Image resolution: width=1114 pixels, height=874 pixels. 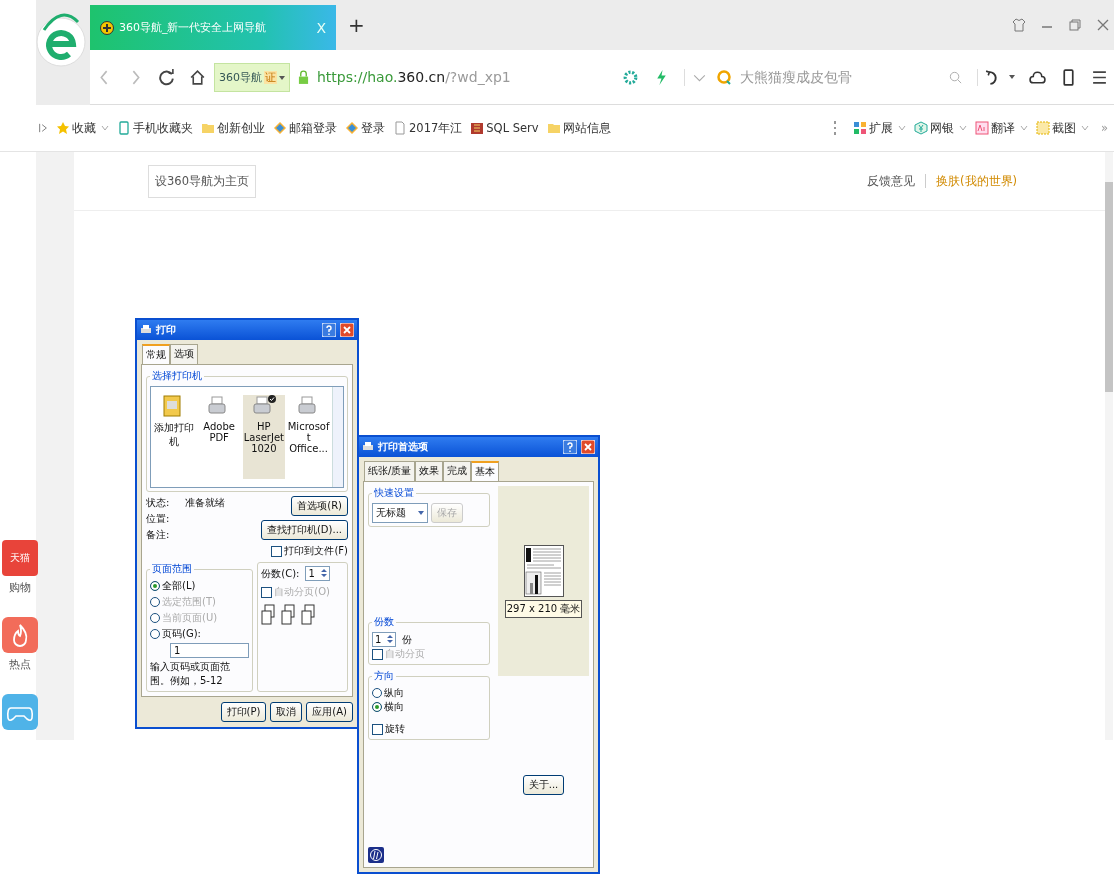 What do you see at coordinates (107, 27) in the screenshot?
I see `plus-shield-icon` at bounding box center [107, 27].